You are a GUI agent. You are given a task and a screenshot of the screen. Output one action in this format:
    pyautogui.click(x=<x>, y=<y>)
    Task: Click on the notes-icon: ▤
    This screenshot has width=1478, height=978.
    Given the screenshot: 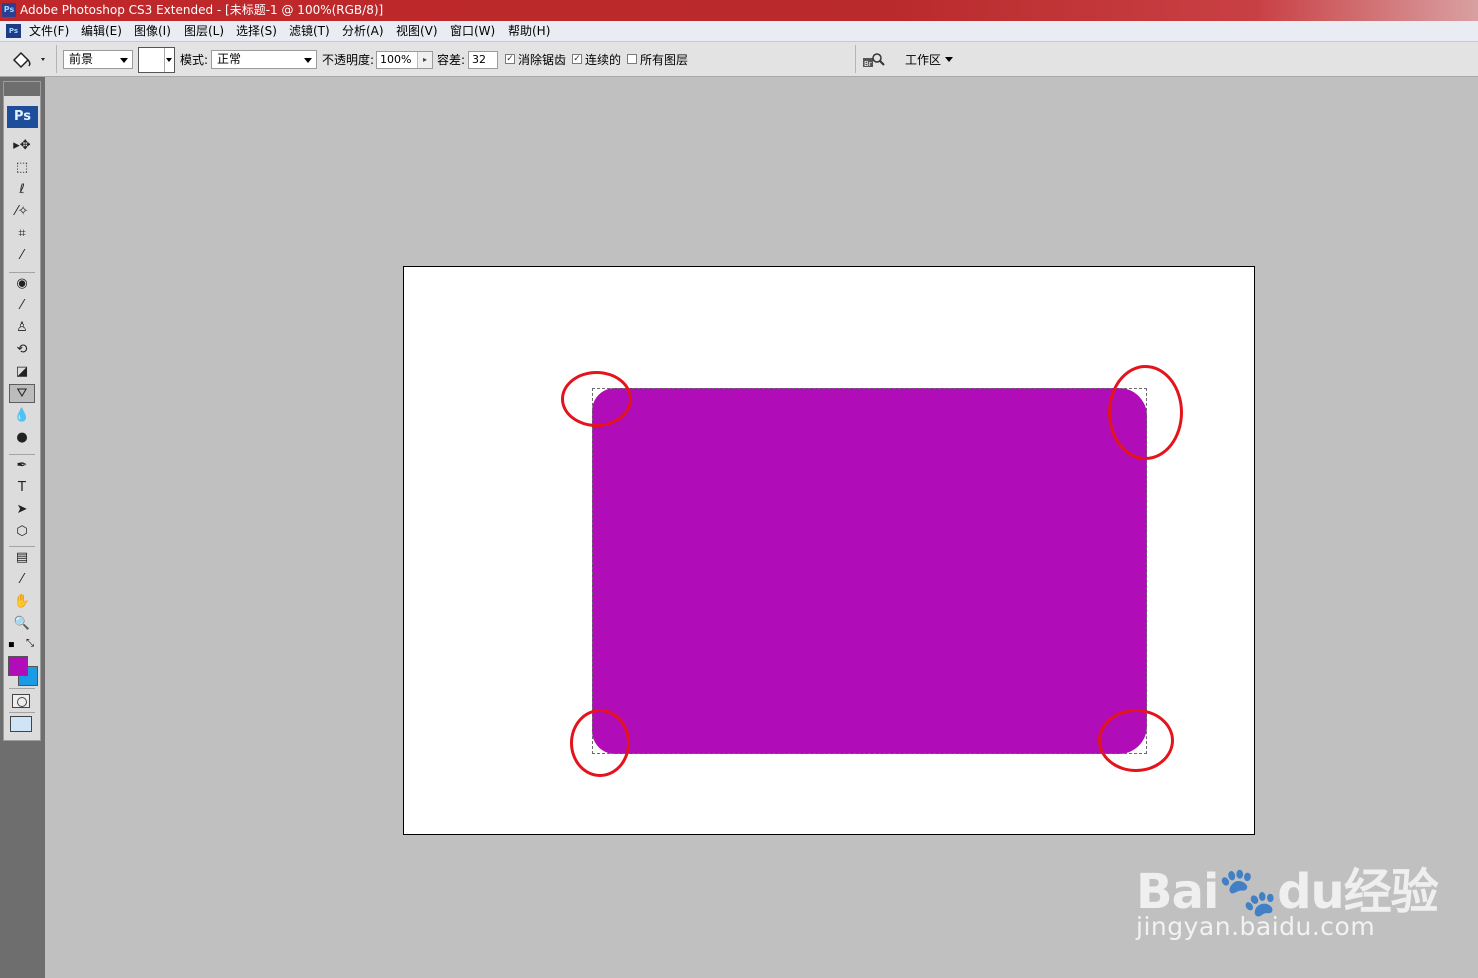 What is the action you would take?
    pyautogui.click(x=22, y=557)
    